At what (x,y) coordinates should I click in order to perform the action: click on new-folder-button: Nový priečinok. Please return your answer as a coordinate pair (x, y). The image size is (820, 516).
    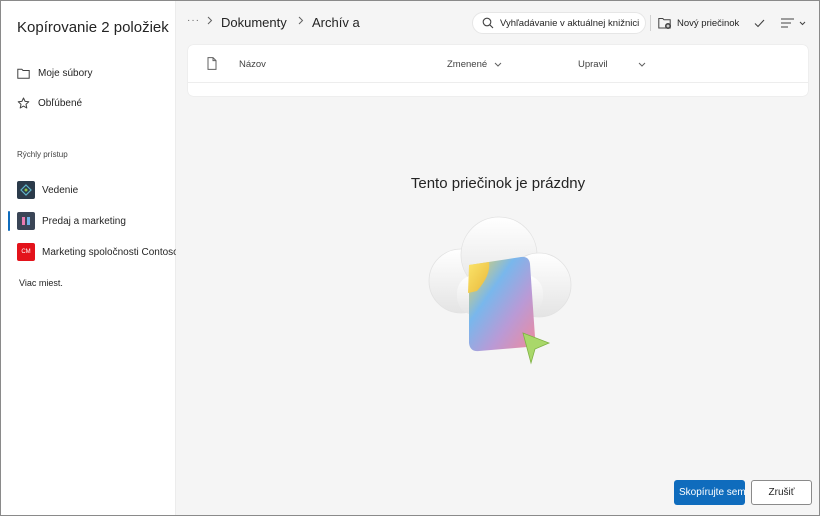
    Looking at the image, I should click on (698, 23).